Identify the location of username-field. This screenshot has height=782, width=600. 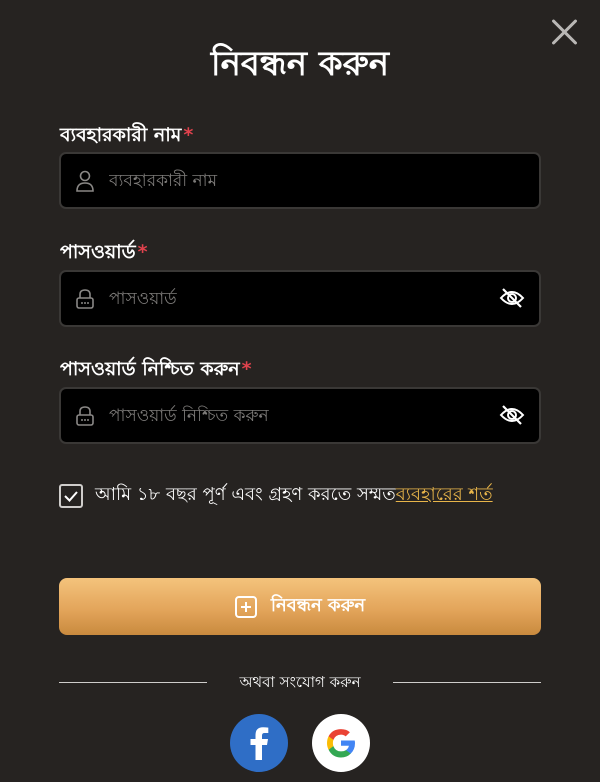
(300, 180).